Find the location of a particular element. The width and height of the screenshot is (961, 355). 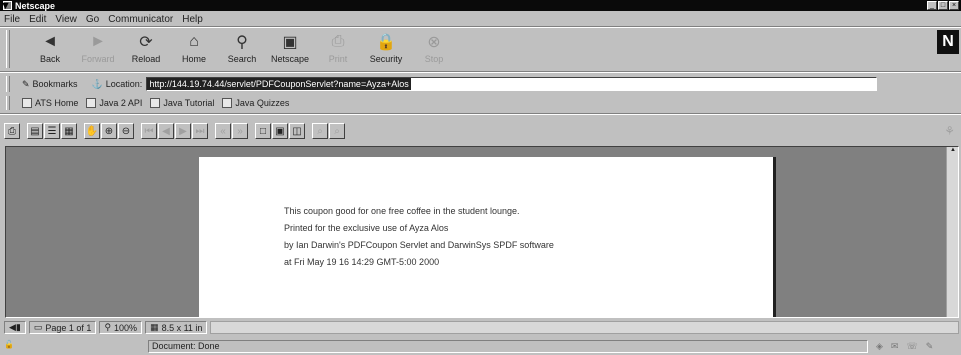

print-button: ⎙ Print is located at coordinates (338, 49).